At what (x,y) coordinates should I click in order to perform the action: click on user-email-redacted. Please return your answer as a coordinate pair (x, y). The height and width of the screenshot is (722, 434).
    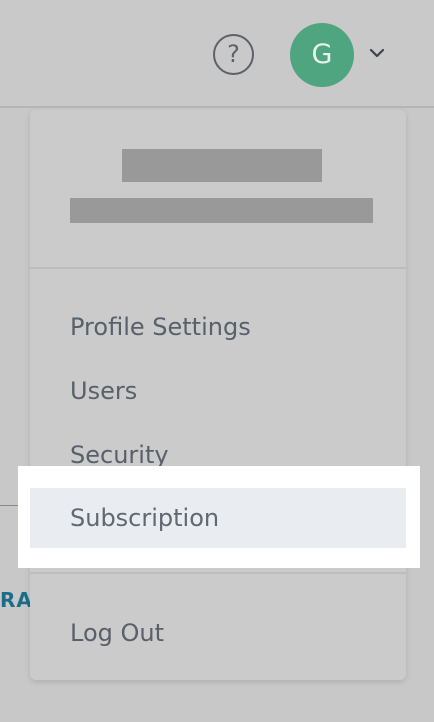
    Looking at the image, I should click on (221, 210).